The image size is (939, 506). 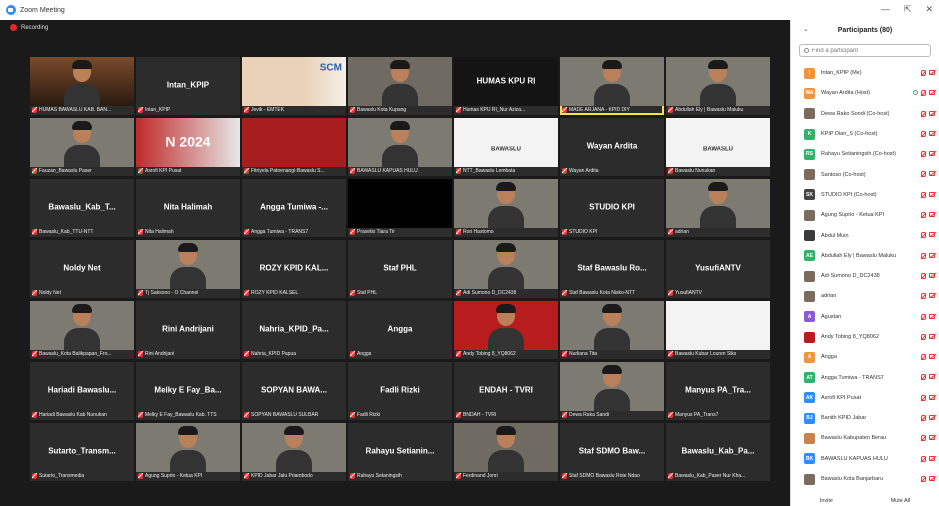 What do you see at coordinates (294, 452) in the screenshot?
I see `video-tile: KPID Jabar Jalu Priambodo` at bounding box center [294, 452].